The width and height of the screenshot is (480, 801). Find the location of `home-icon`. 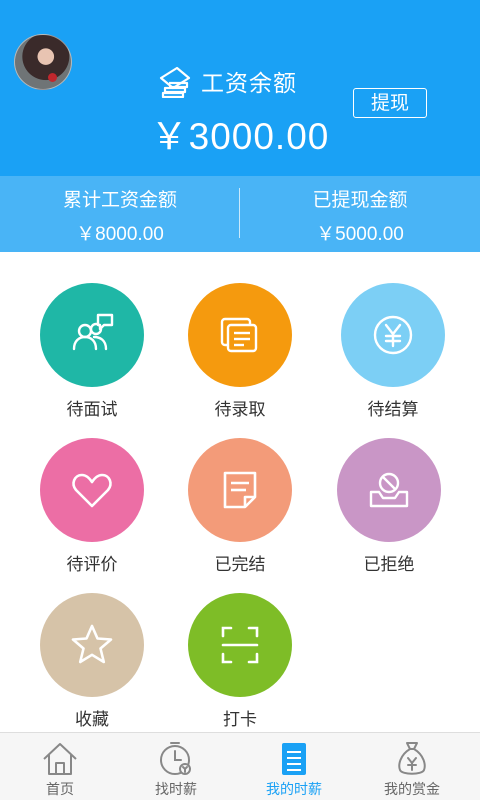

home-icon is located at coordinates (60, 759).